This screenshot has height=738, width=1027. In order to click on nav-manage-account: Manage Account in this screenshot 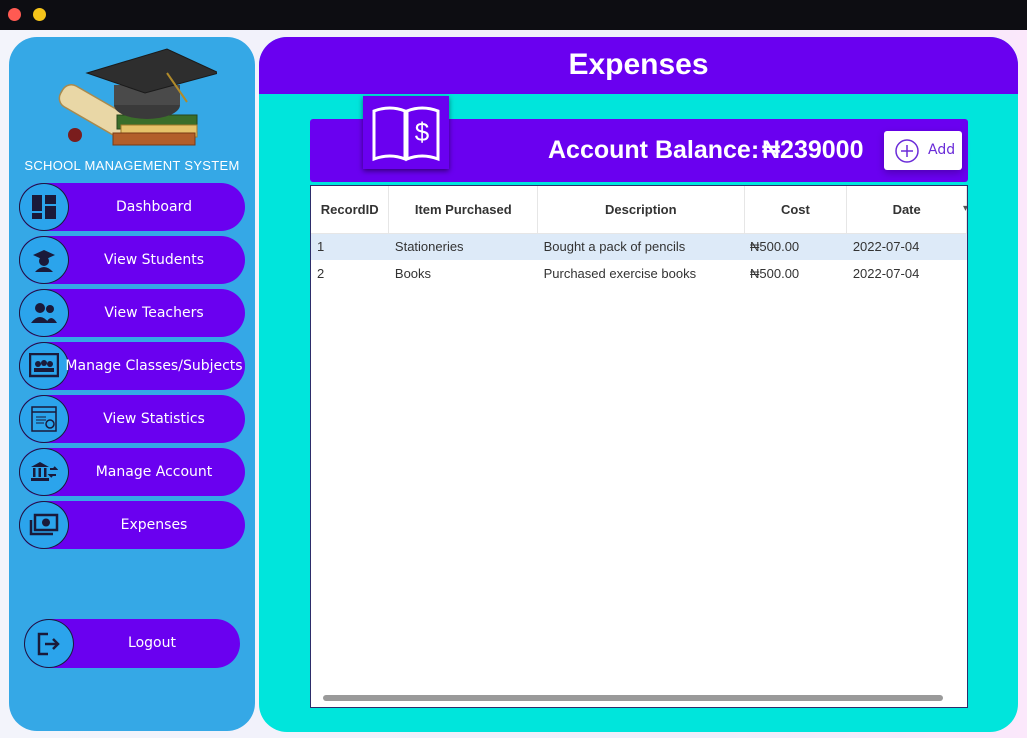, I will do `click(132, 472)`.